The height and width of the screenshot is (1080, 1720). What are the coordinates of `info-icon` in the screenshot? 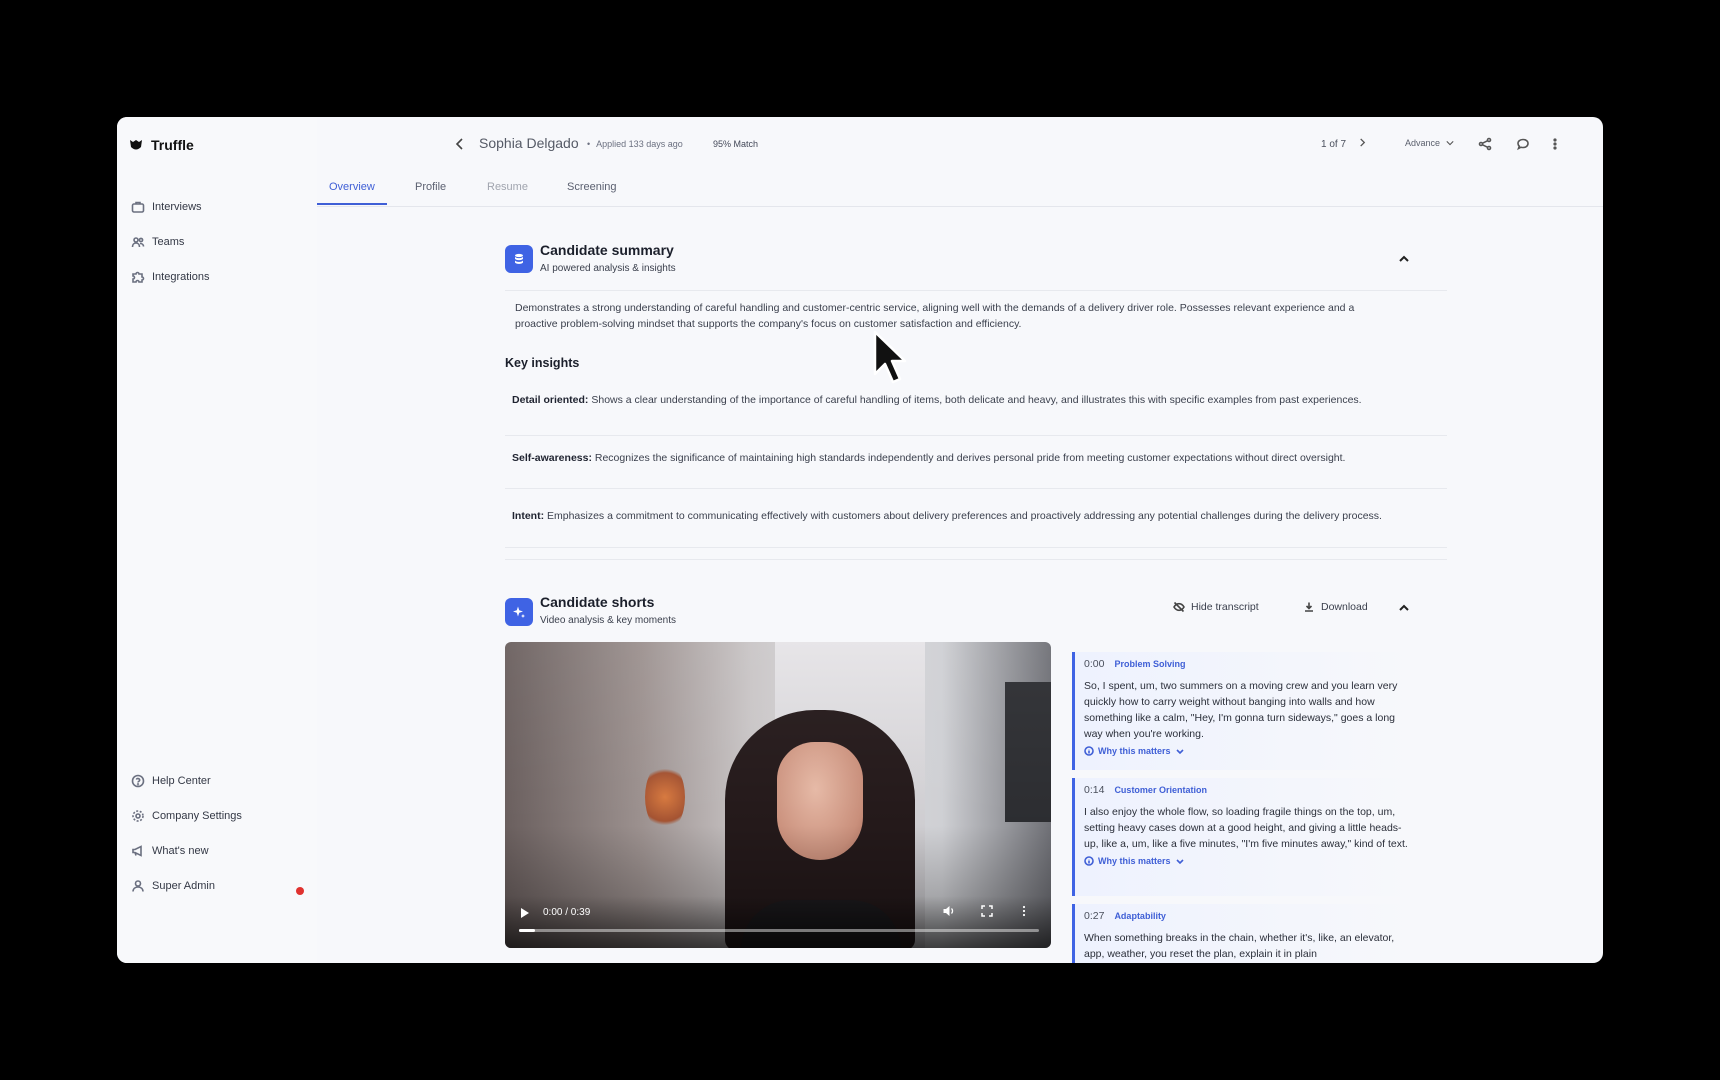 It's located at (1089, 751).